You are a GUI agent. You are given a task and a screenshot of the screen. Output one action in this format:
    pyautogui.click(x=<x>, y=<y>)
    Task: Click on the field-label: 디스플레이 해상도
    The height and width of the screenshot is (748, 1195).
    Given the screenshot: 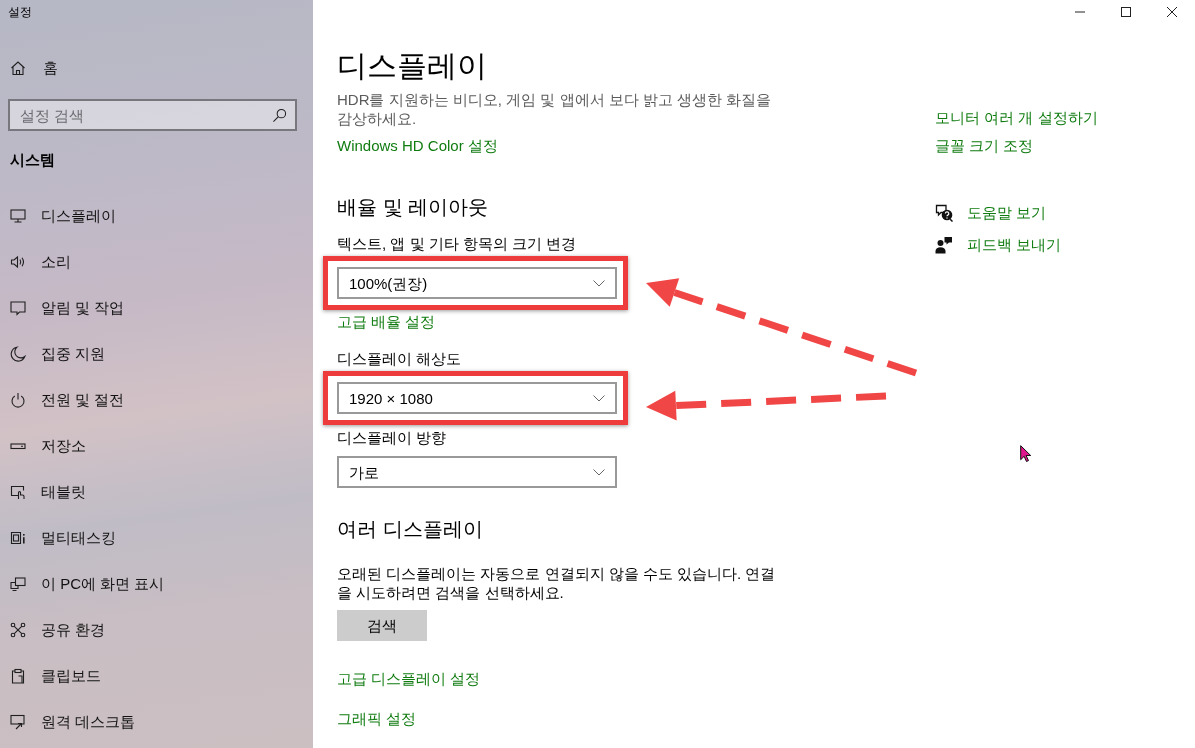 What is the action you would take?
    pyautogui.click(x=399, y=358)
    